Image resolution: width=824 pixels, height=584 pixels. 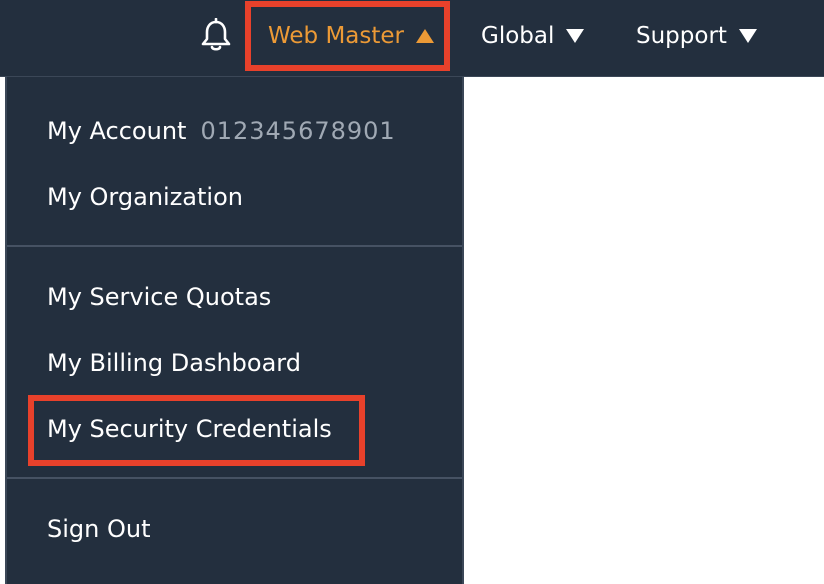 What do you see at coordinates (336, 36) in the screenshot?
I see `user-menu-label: Web Master` at bounding box center [336, 36].